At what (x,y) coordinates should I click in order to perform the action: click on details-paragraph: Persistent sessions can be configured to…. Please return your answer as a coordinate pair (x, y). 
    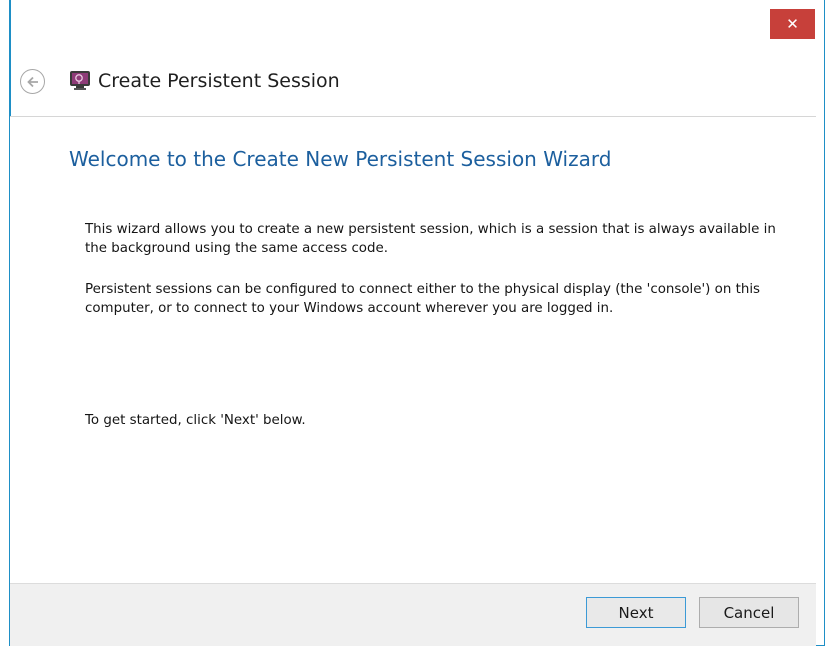
    Looking at the image, I should click on (423, 299).